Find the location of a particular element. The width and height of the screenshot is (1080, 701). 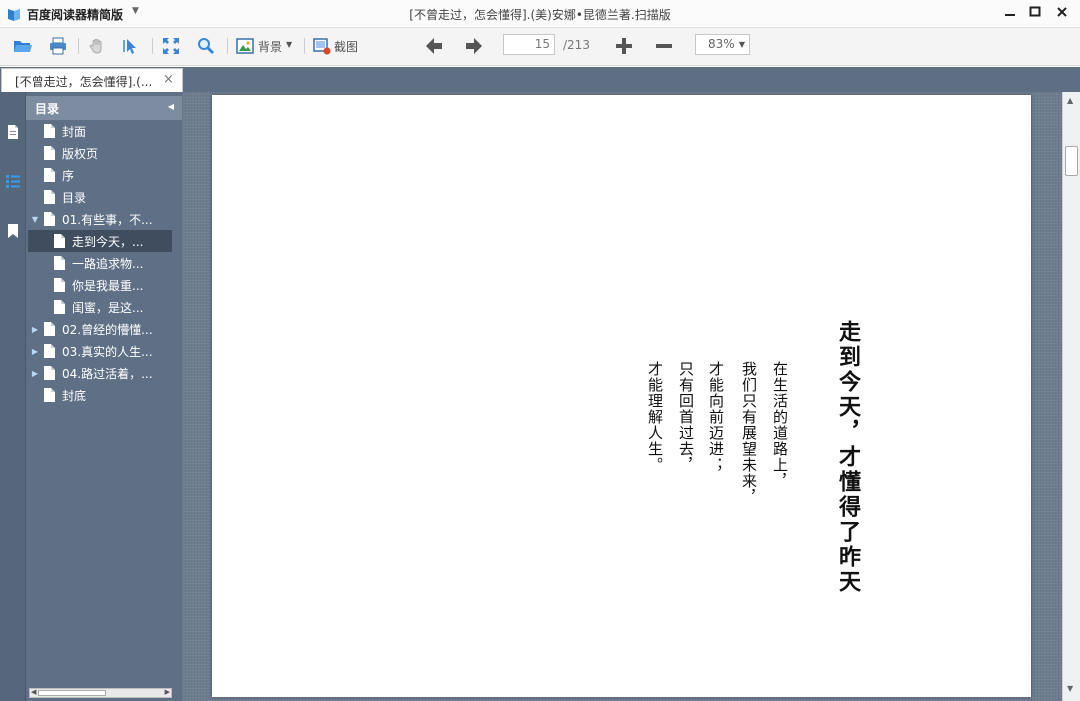

scroll-up-icon: ▲ is located at coordinates (1070, 100).